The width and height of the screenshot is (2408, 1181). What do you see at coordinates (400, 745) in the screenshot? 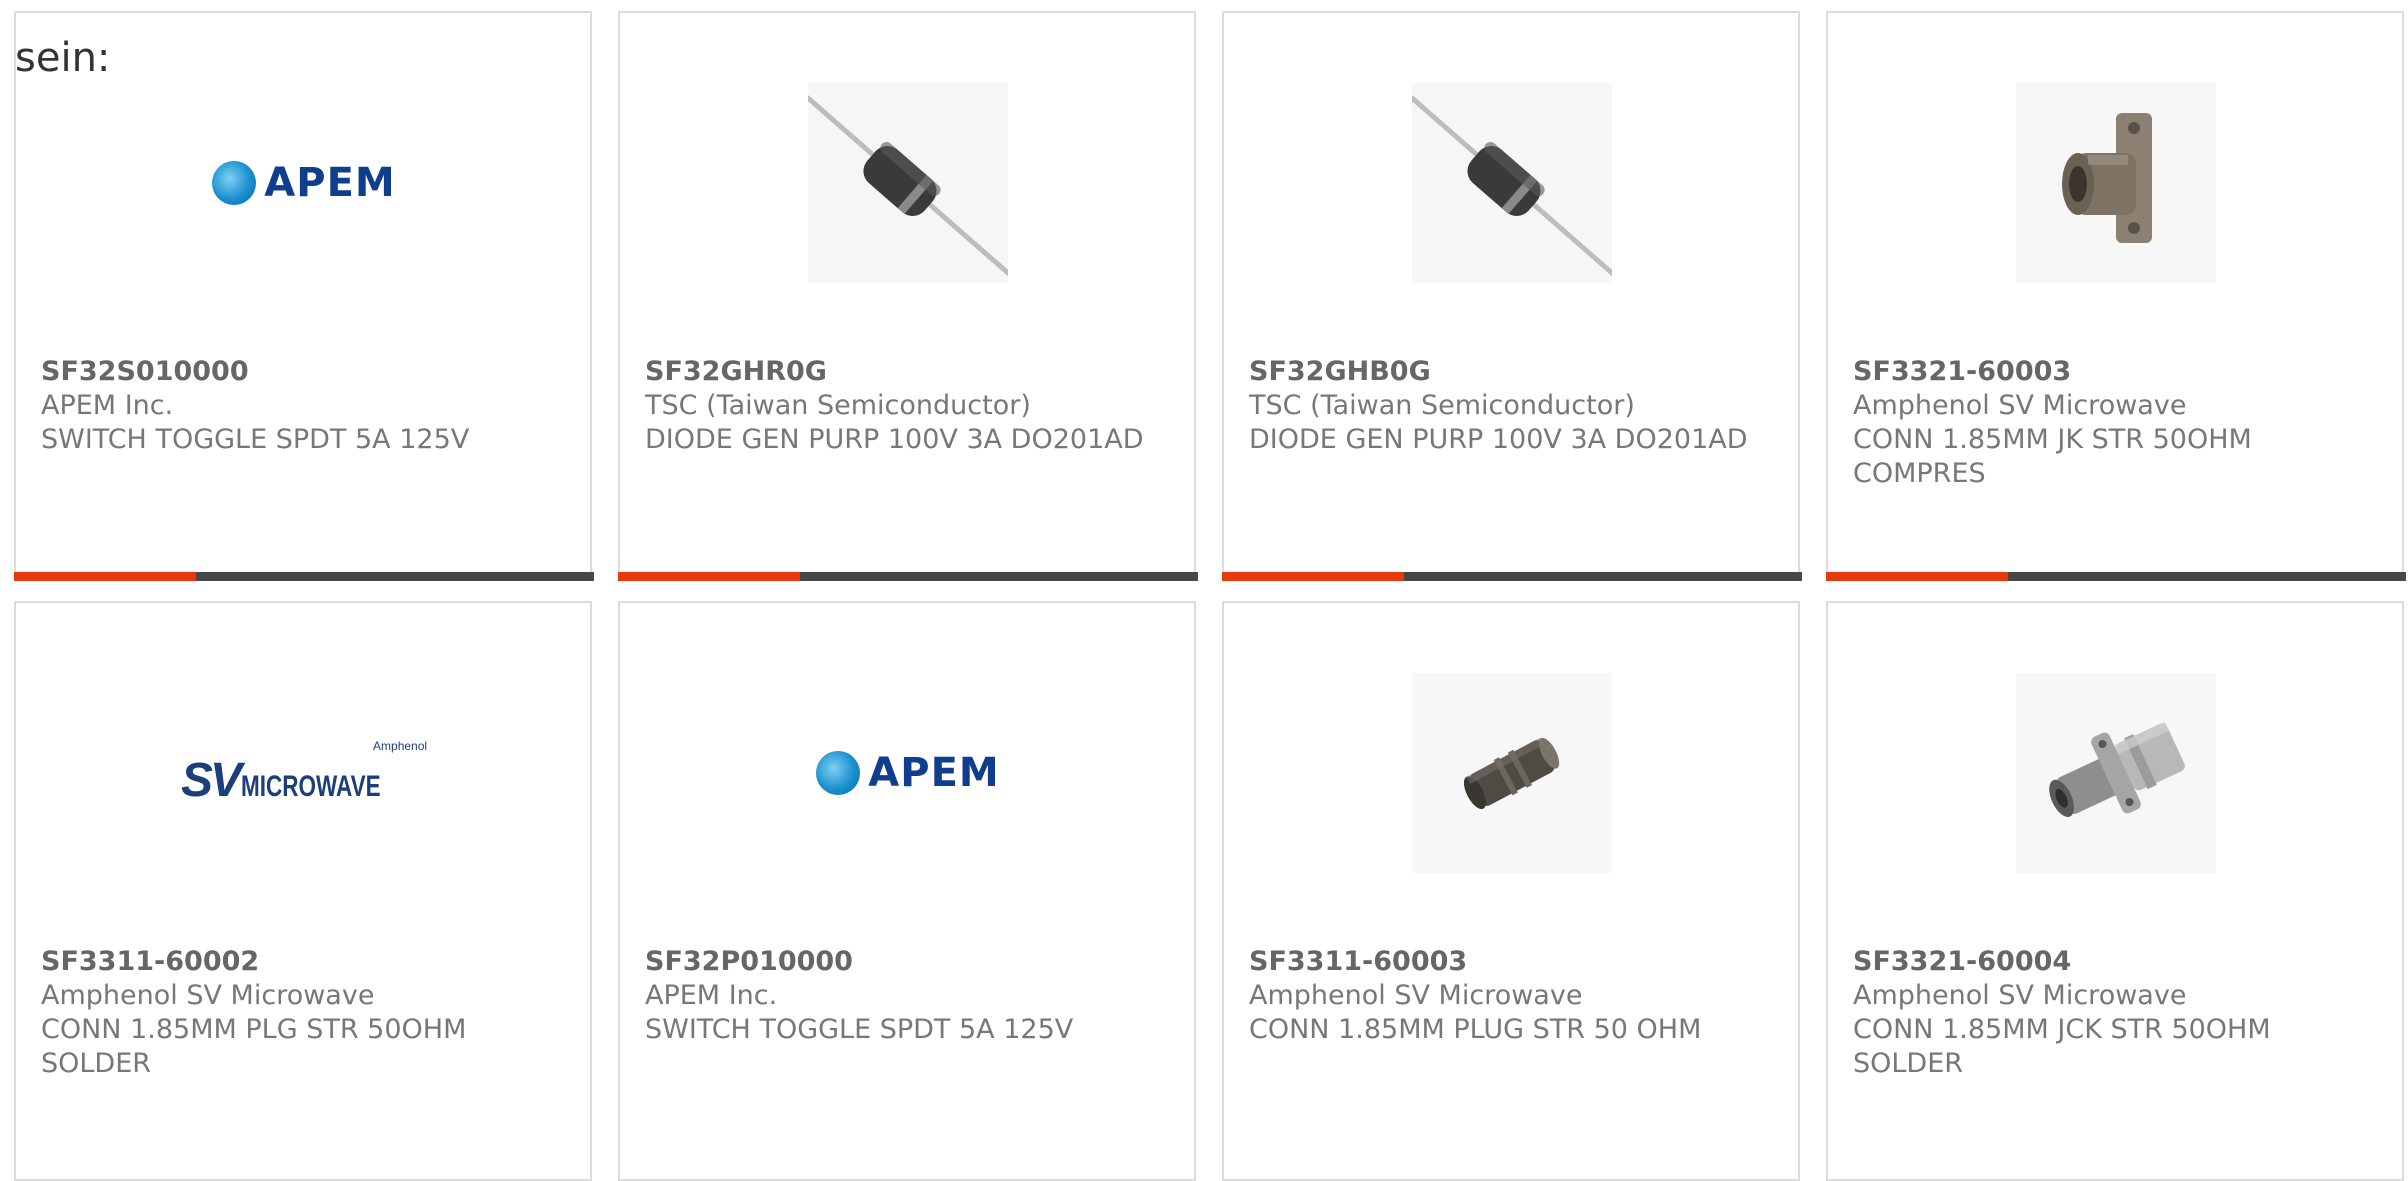
I see `sv-logo-brand-small: Amphenol` at bounding box center [400, 745].